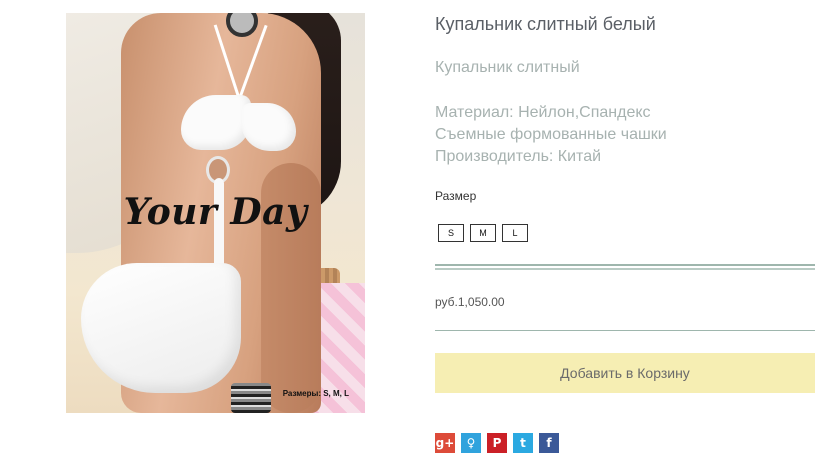 This screenshot has width=824, height=469. Describe the element at coordinates (451, 233) in the screenshot. I see `size-option-s: S` at that location.